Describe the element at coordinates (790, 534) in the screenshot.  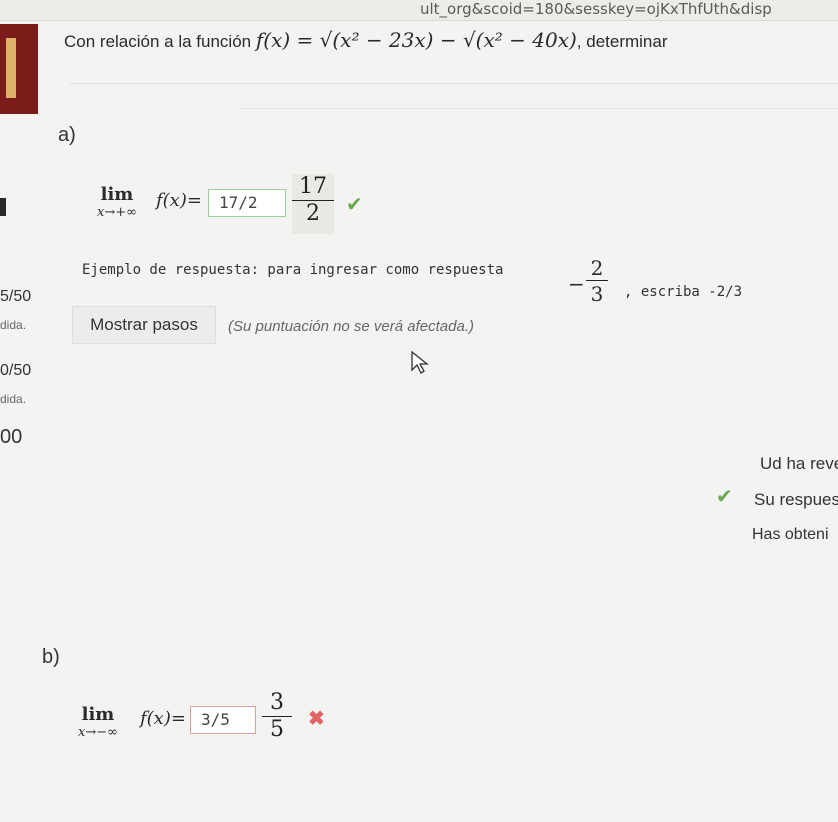
I see `feedback-line-3: Has obteni` at that location.